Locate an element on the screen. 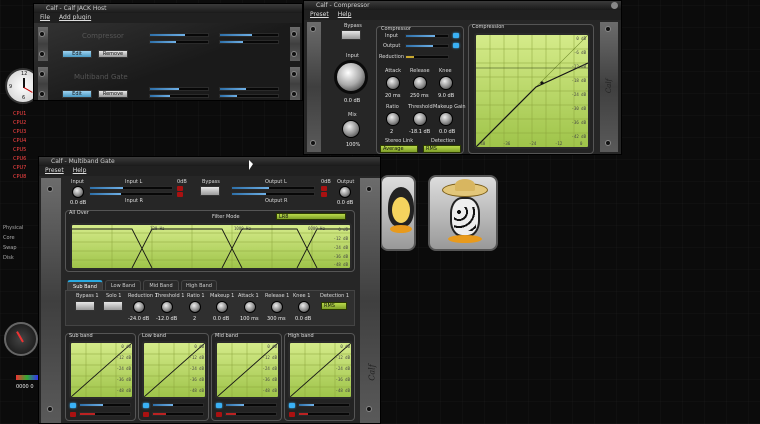 Image resolution: width=760 pixels, height=424 pixels. color-bar is located at coordinates (27, 377).